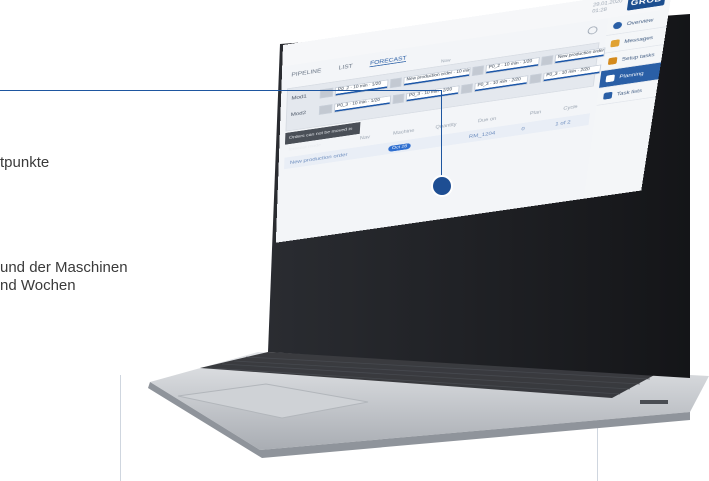  Describe the element at coordinates (299, 113) in the screenshot. I see `row-label-mod2: Mod2` at that location.